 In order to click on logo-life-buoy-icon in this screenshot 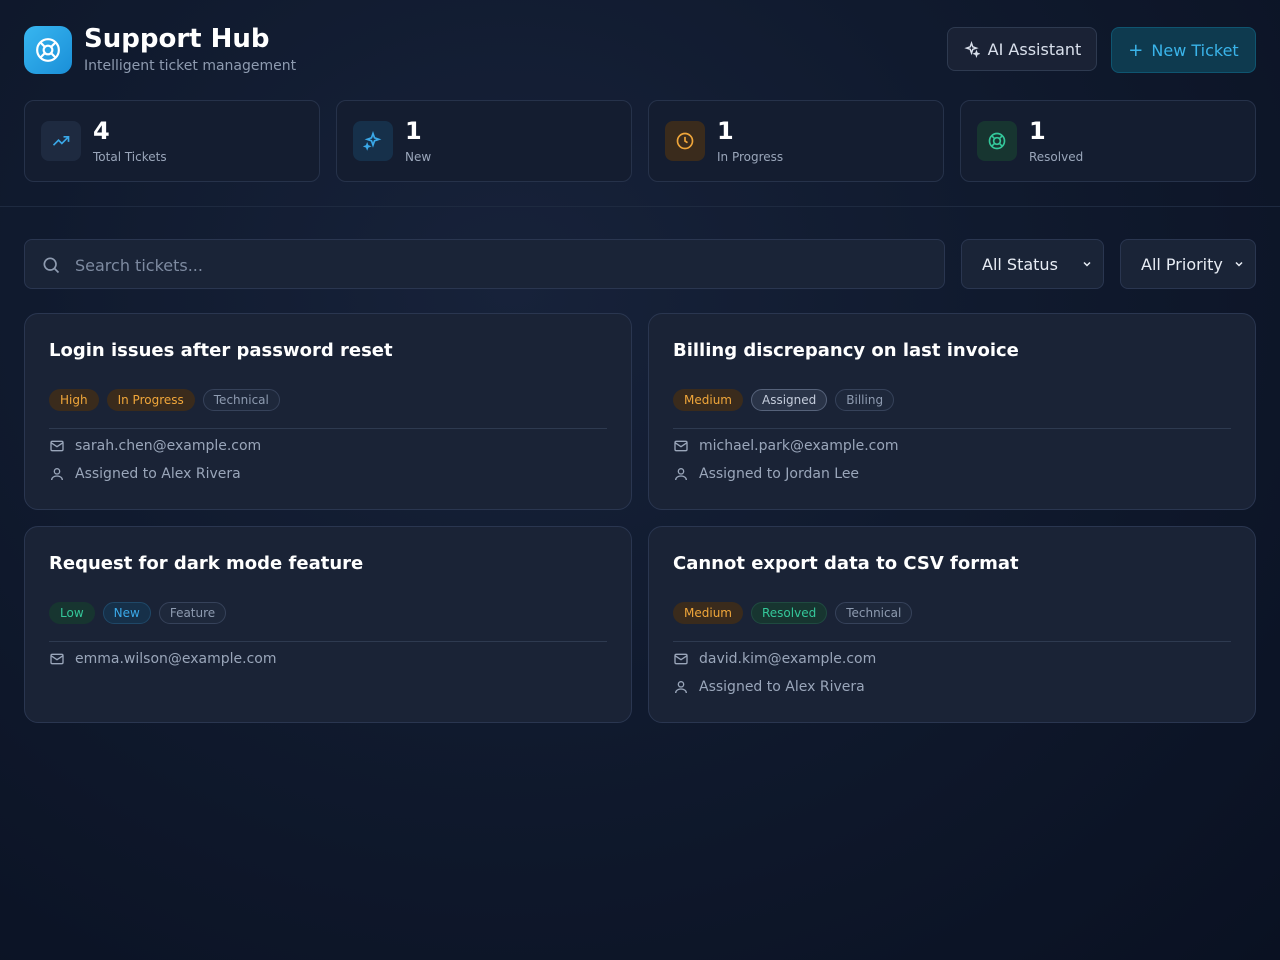, I will do `click(48, 50)`.